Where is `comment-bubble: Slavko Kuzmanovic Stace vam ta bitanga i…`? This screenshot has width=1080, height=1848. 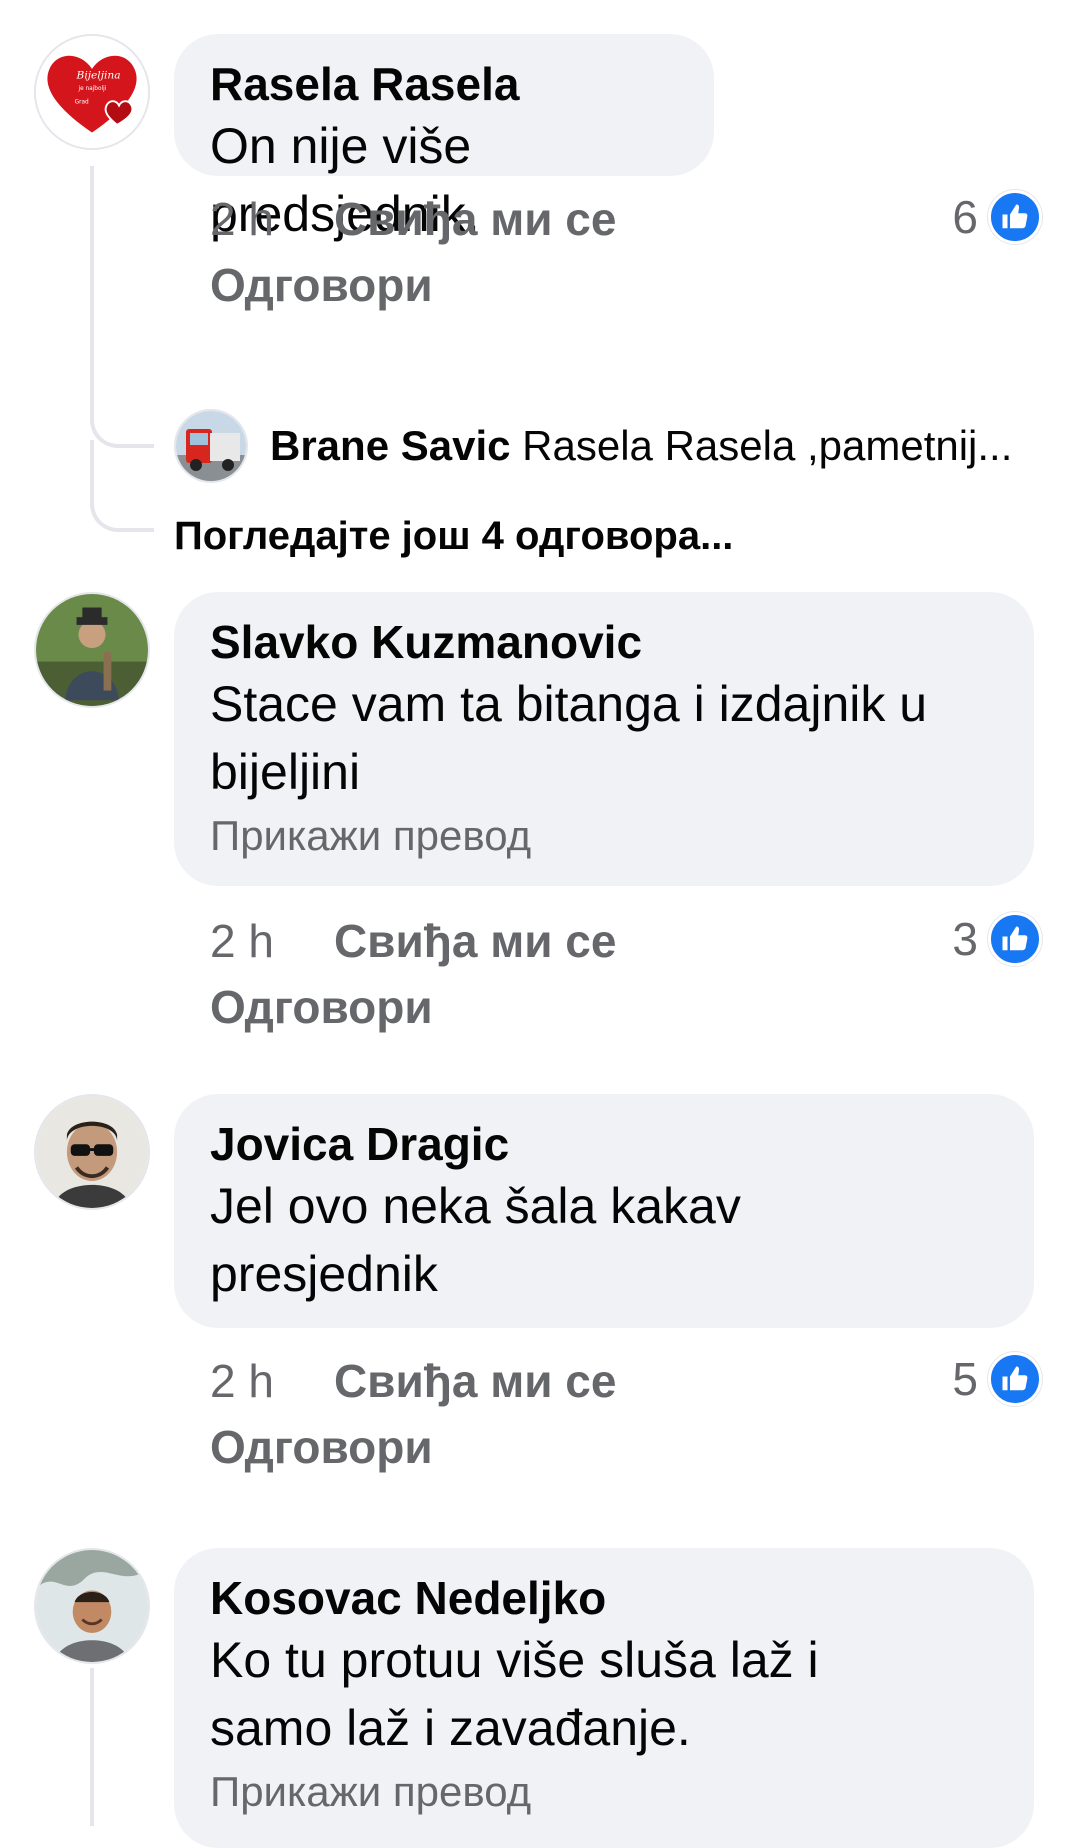
comment-bubble: Slavko Kuzmanovic Stace vam ta bitanga i… is located at coordinates (604, 739).